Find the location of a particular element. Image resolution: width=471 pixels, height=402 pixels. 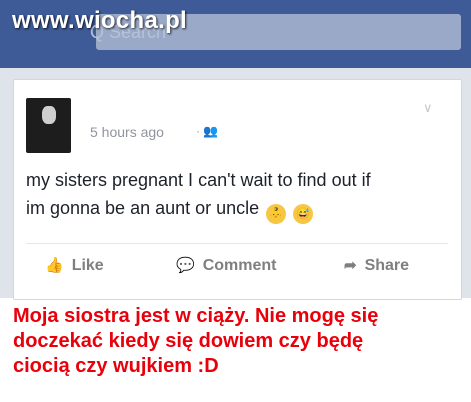

caption-line-3: ciocią czy wujkiem :D is located at coordinates (116, 366).